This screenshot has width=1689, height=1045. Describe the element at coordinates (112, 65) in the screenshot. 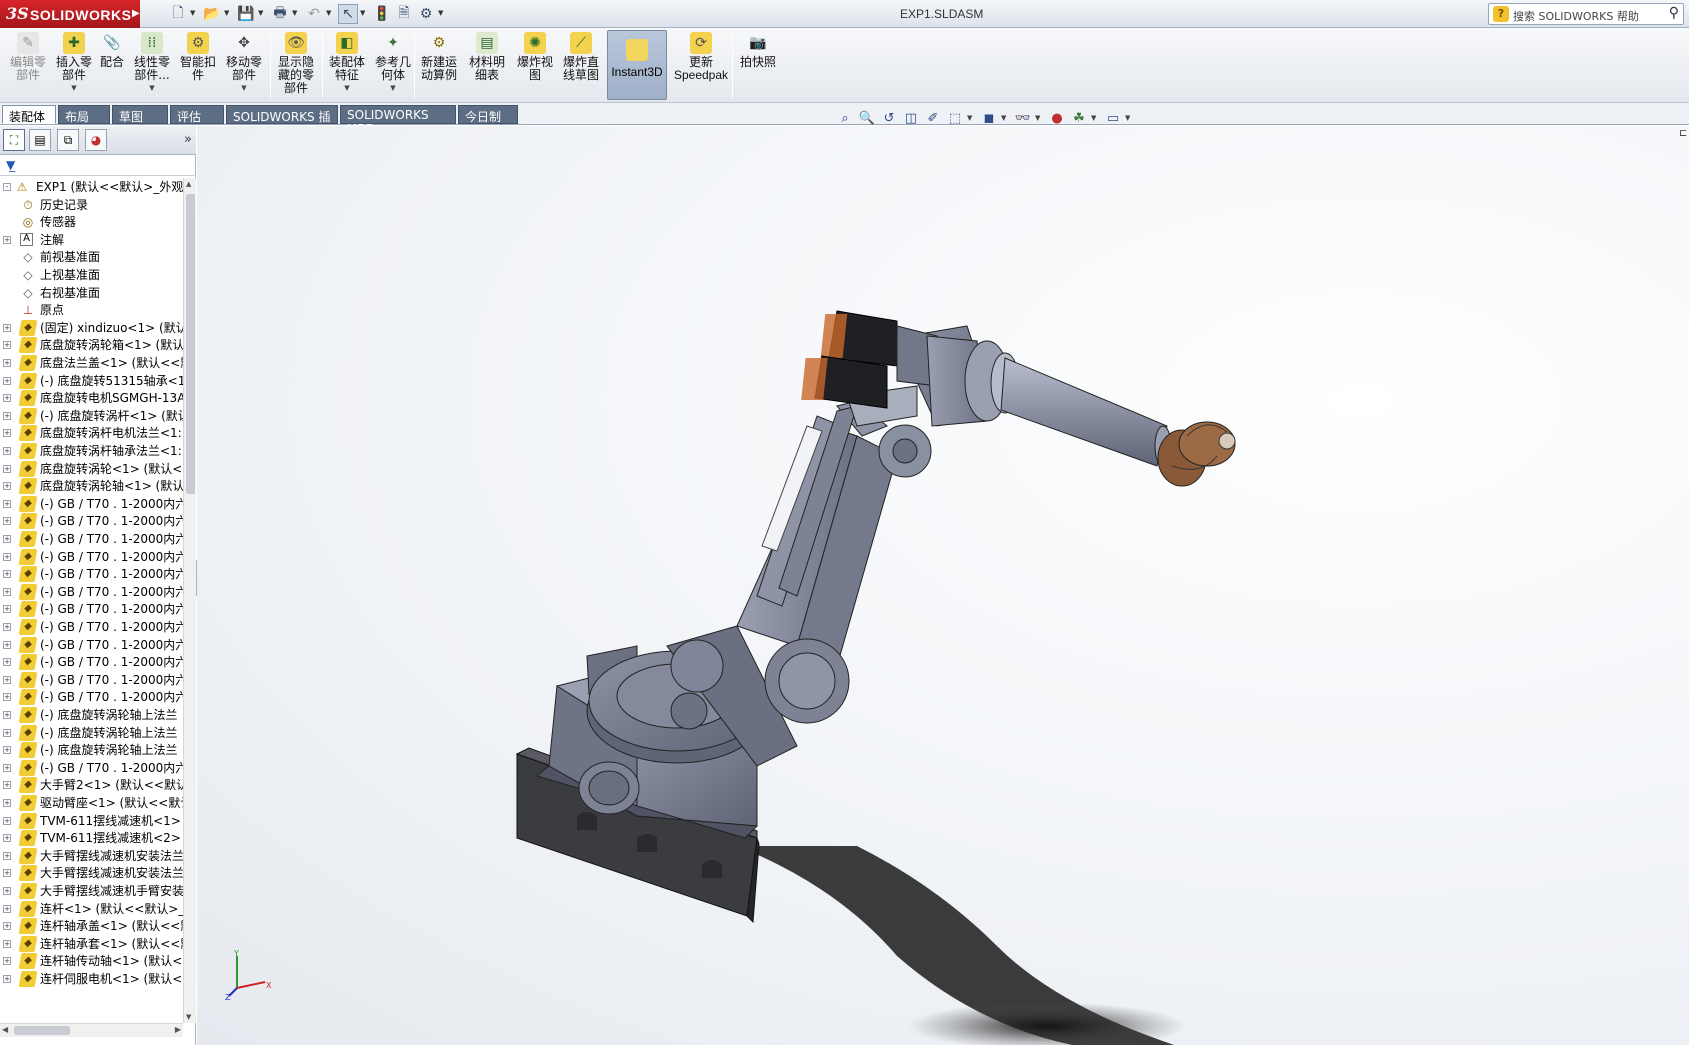

I see `mate-button: 📎 配合` at that location.